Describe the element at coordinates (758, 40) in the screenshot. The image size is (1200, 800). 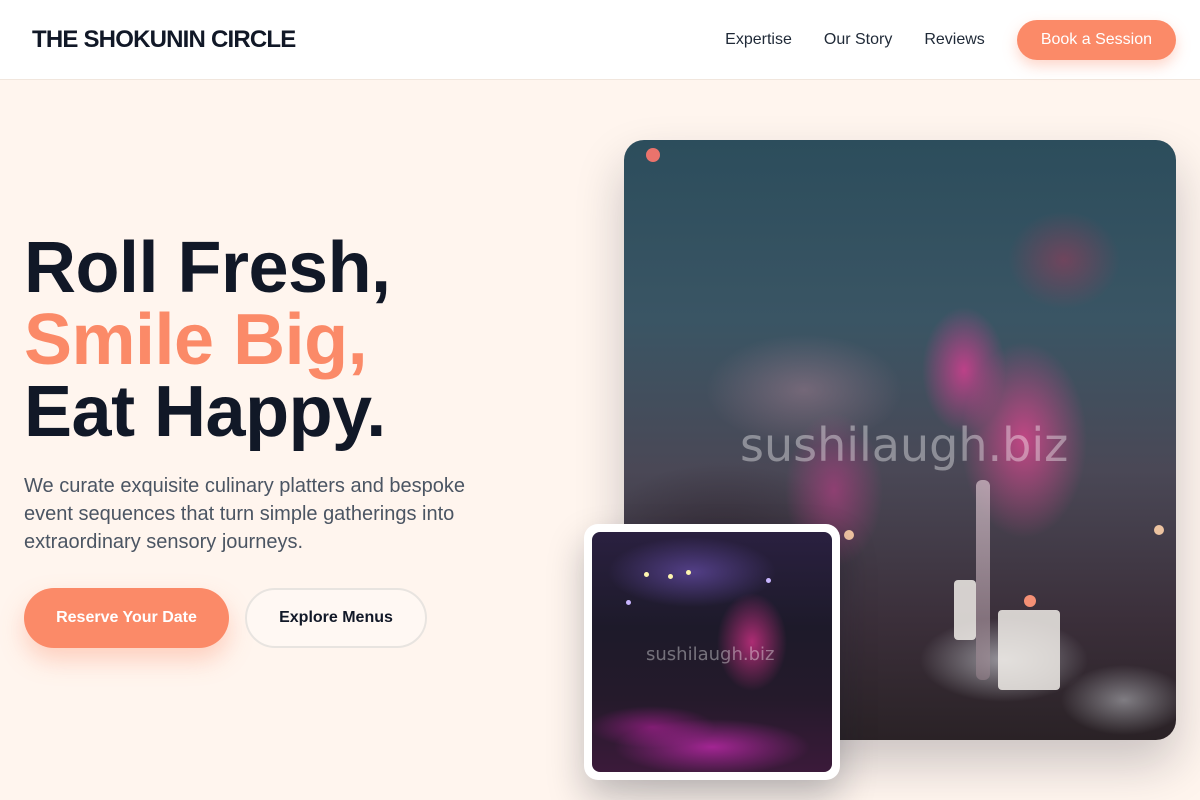
I see `nav-link-expertise: Expertise` at that location.